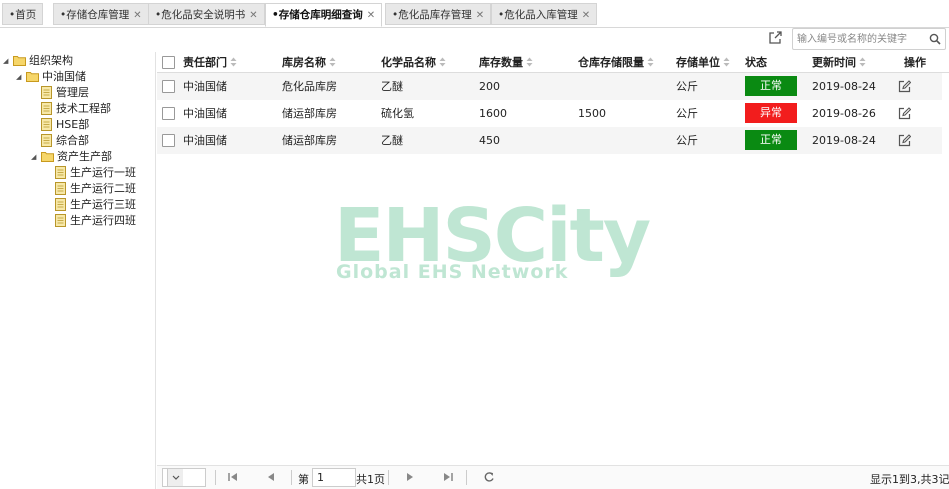  I want to click on tree-node-label: 综合部, so click(72, 140).